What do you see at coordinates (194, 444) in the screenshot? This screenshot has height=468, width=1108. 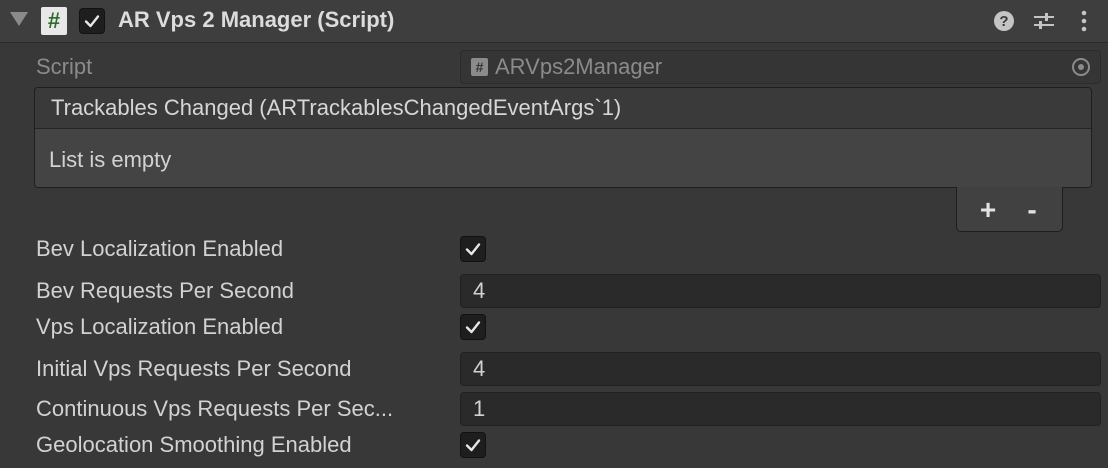 I see `geolocation-smoothing-label: Geolocation Smoothing Enabled` at bounding box center [194, 444].